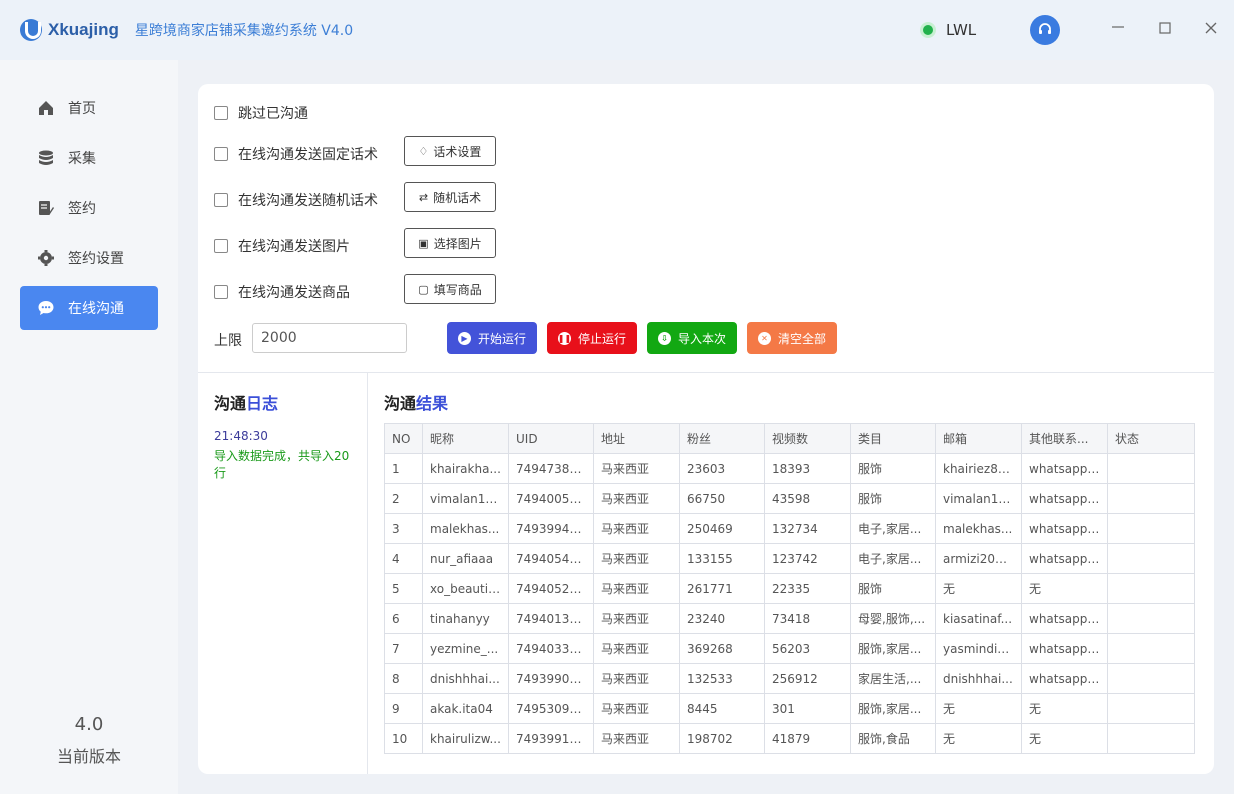 The width and height of the screenshot is (1234, 794). Describe the element at coordinates (807, 648) in the screenshot. I see `table-cell: 56203` at that location.